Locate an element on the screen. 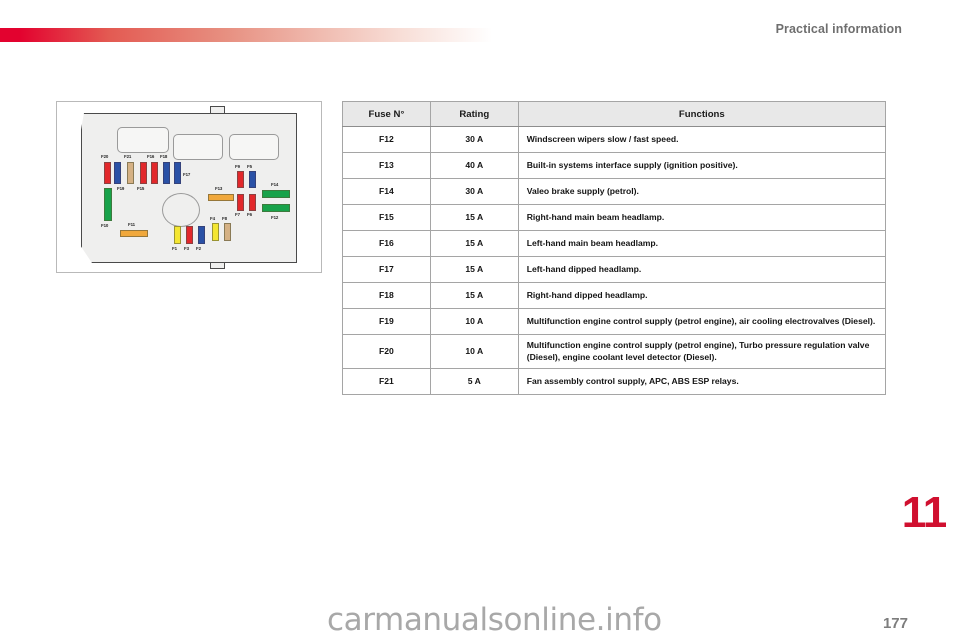 This screenshot has height=640, width=960. table-row: F16 15 A Left-hand main beam headlamp. is located at coordinates (614, 243).